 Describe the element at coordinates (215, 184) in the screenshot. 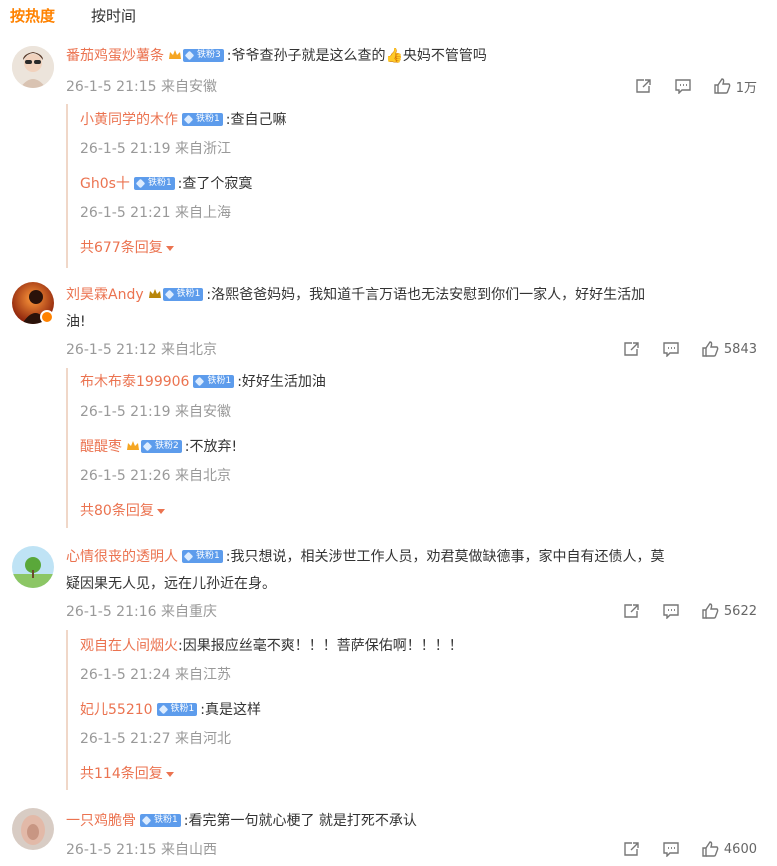

I see `reply-text: :查了个寂寞` at that location.